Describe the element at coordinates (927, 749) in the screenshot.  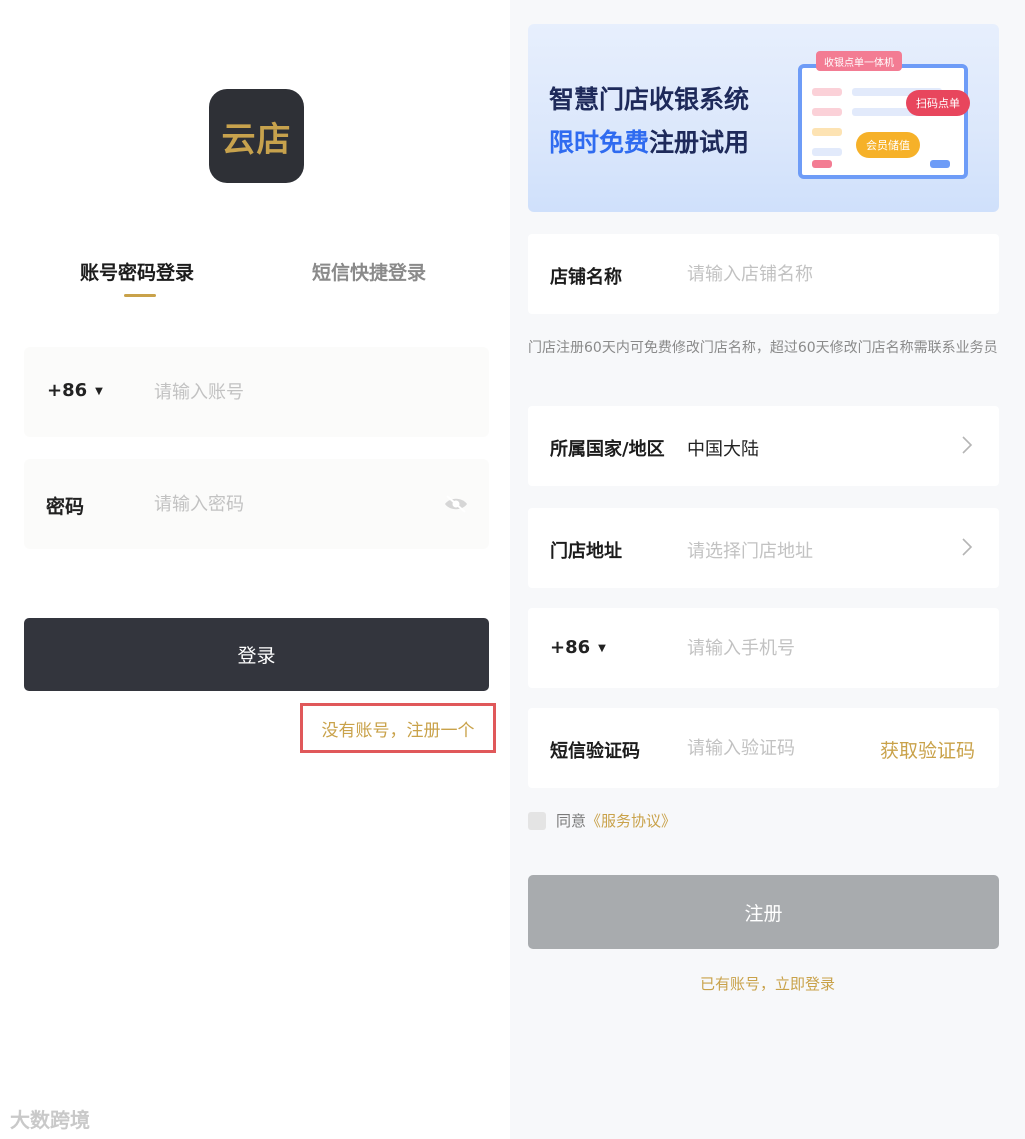
I see `get-code-button: 获取验证码` at that location.